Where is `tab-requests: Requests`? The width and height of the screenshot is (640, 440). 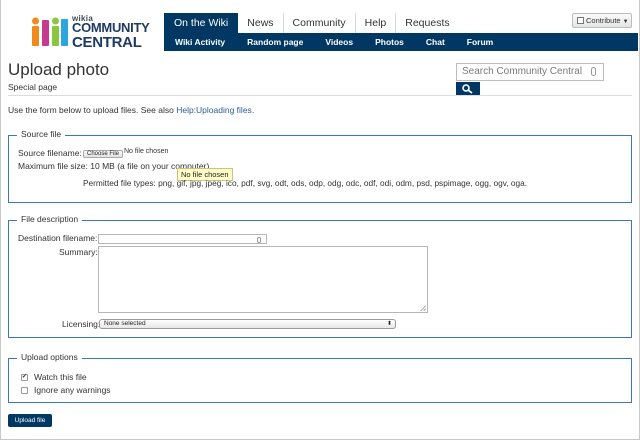 tab-requests: Requests is located at coordinates (426, 23).